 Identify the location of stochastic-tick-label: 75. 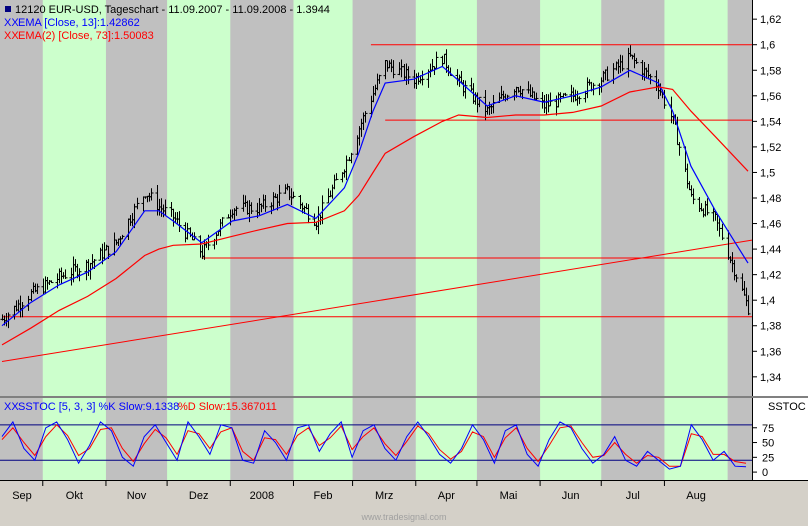
(768, 429).